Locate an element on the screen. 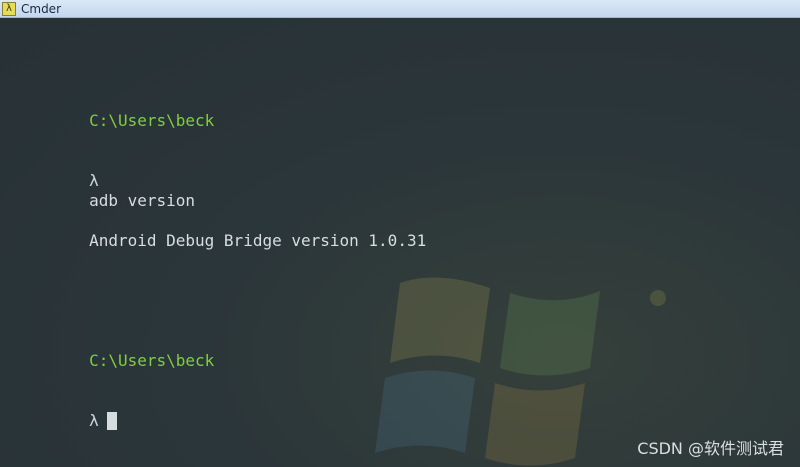  title-bar: λ Cmder is located at coordinates (400, 9).